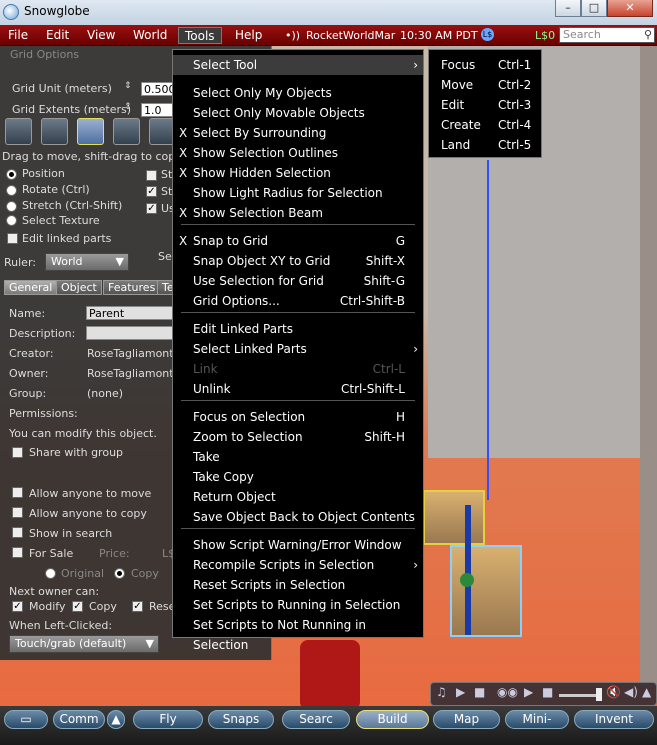 The height and width of the screenshot is (745, 657). I want to click on tab-features: Features, so click(132, 287).